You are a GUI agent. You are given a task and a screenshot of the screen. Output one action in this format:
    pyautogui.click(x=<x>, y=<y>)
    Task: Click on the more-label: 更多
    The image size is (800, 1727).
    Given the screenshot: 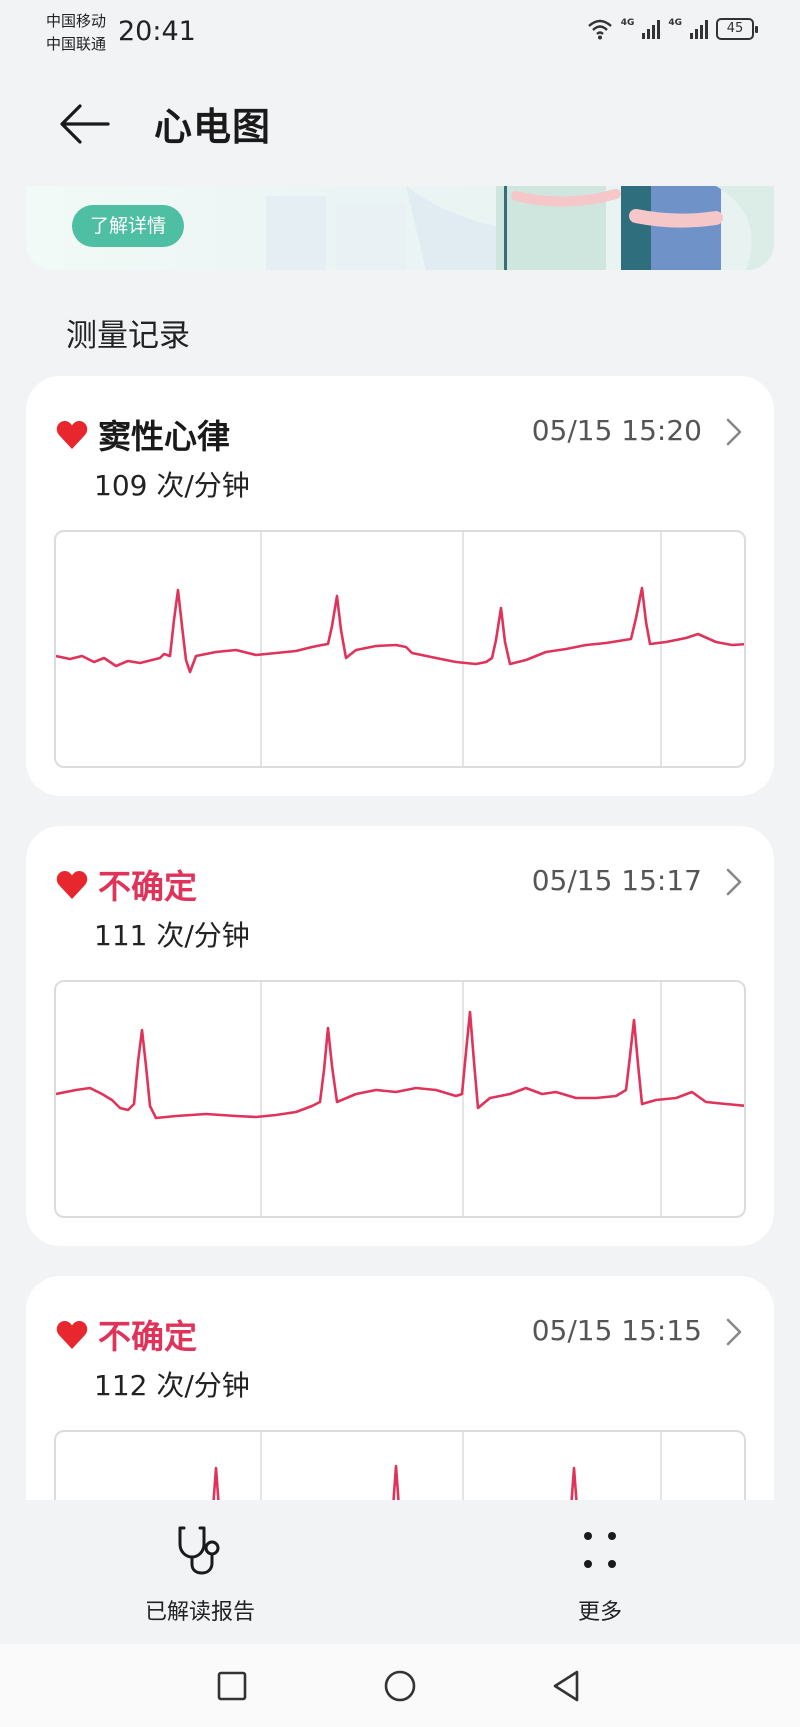 What is the action you would take?
    pyautogui.click(x=599, y=1612)
    